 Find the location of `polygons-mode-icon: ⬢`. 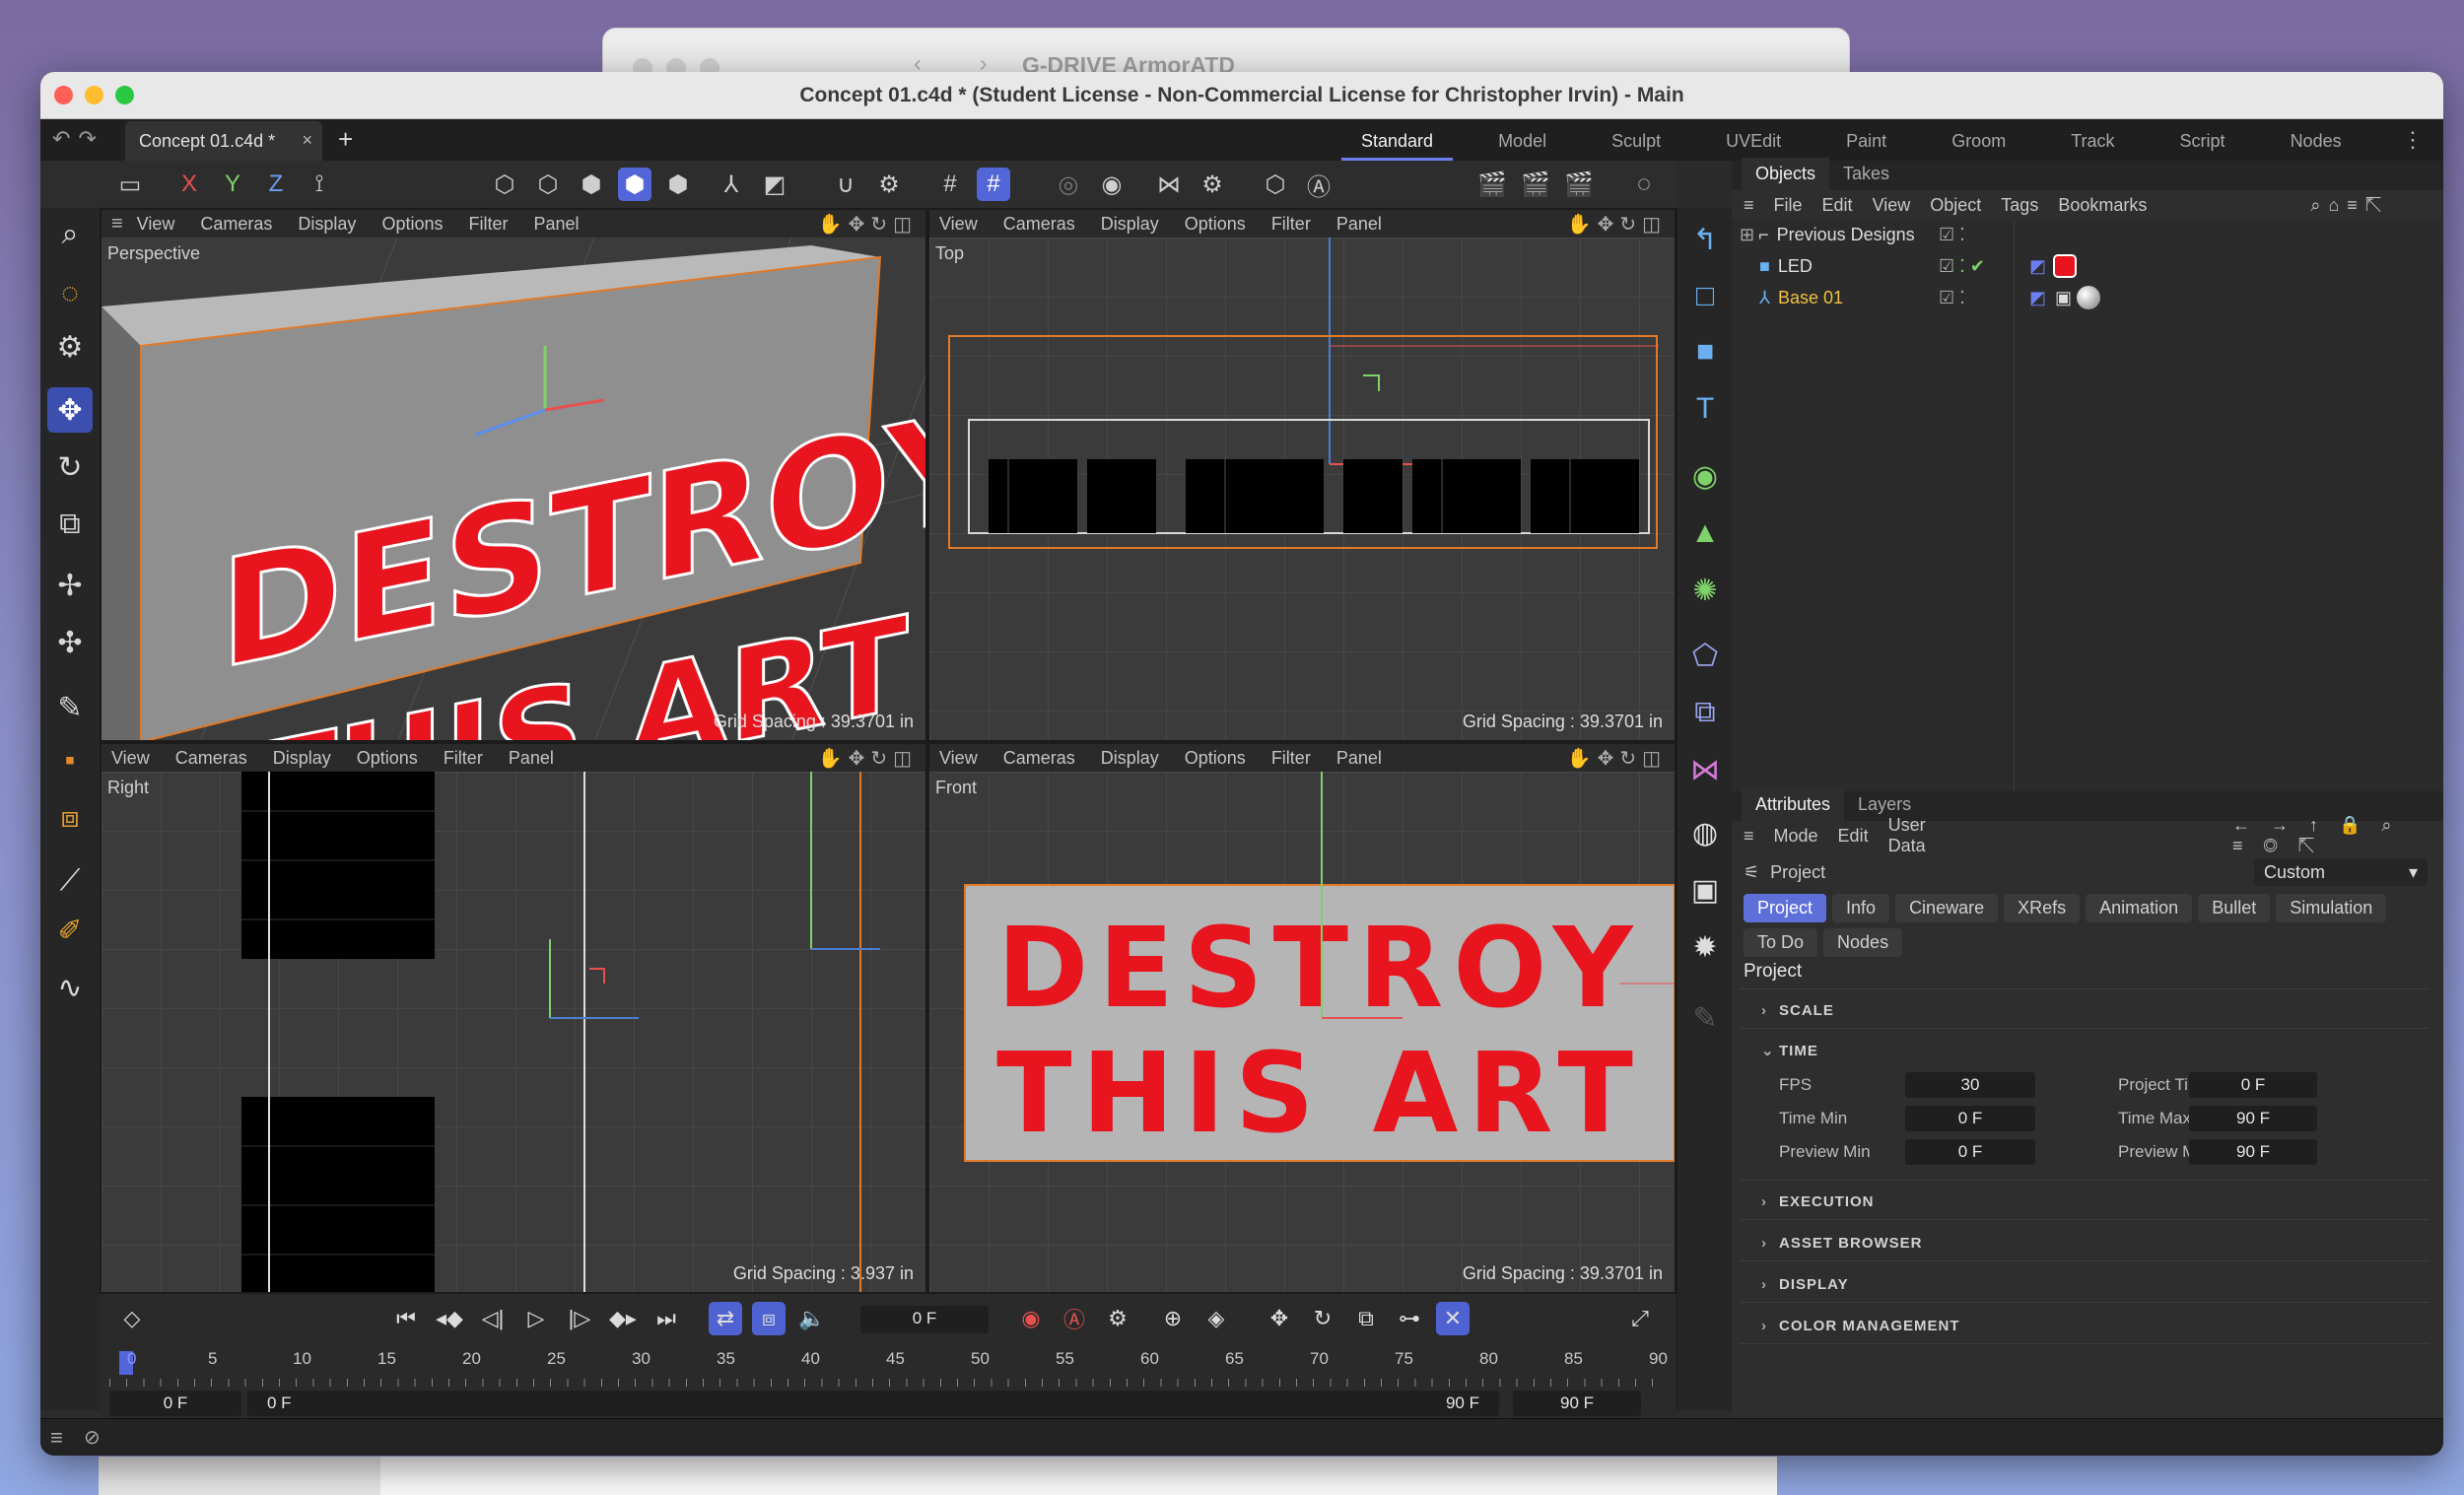

polygons-mode-icon: ⬢ is located at coordinates (591, 184).